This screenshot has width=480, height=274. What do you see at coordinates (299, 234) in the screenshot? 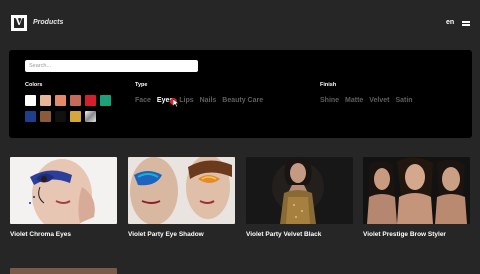
I see `product-name: Violet Party Velvet Black` at bounding box center [299, 234].